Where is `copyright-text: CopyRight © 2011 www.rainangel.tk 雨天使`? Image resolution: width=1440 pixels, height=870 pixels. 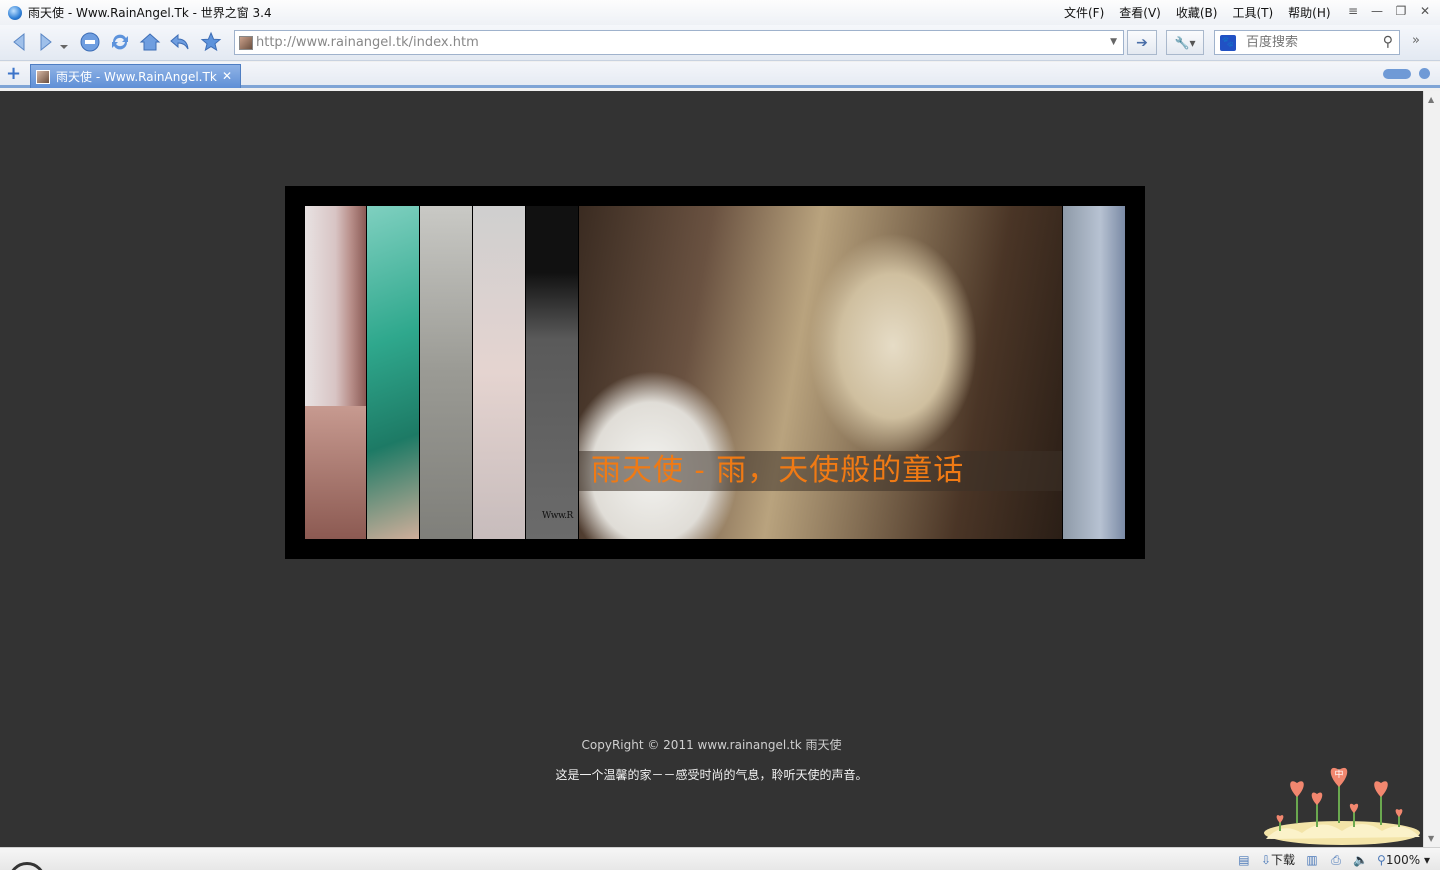
copyright-text: CopyRight © 2011 www.rainangel.tk 雨天使 is located at coordinates (711, 745).